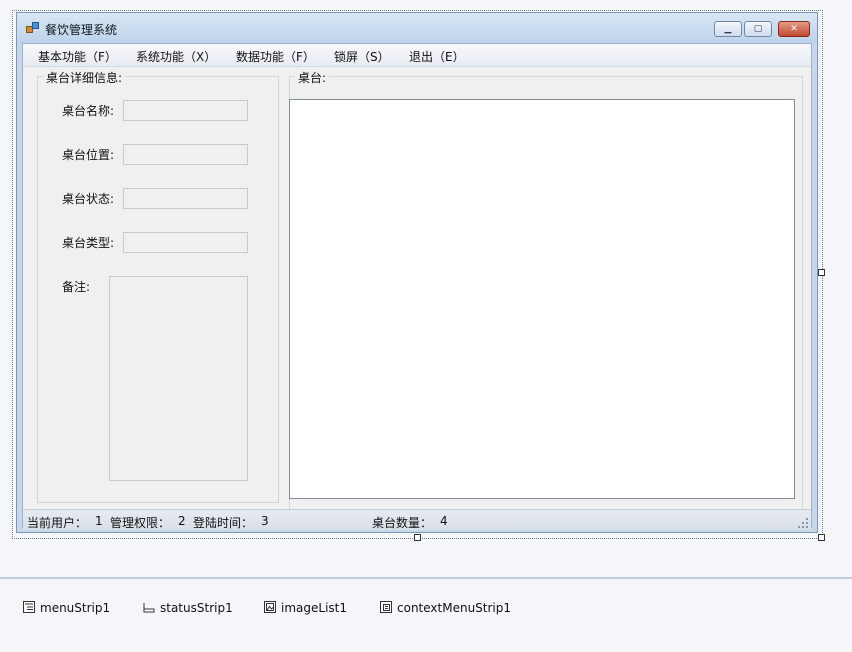  I want to click on minimize-button: ▁, so click(728, 29).